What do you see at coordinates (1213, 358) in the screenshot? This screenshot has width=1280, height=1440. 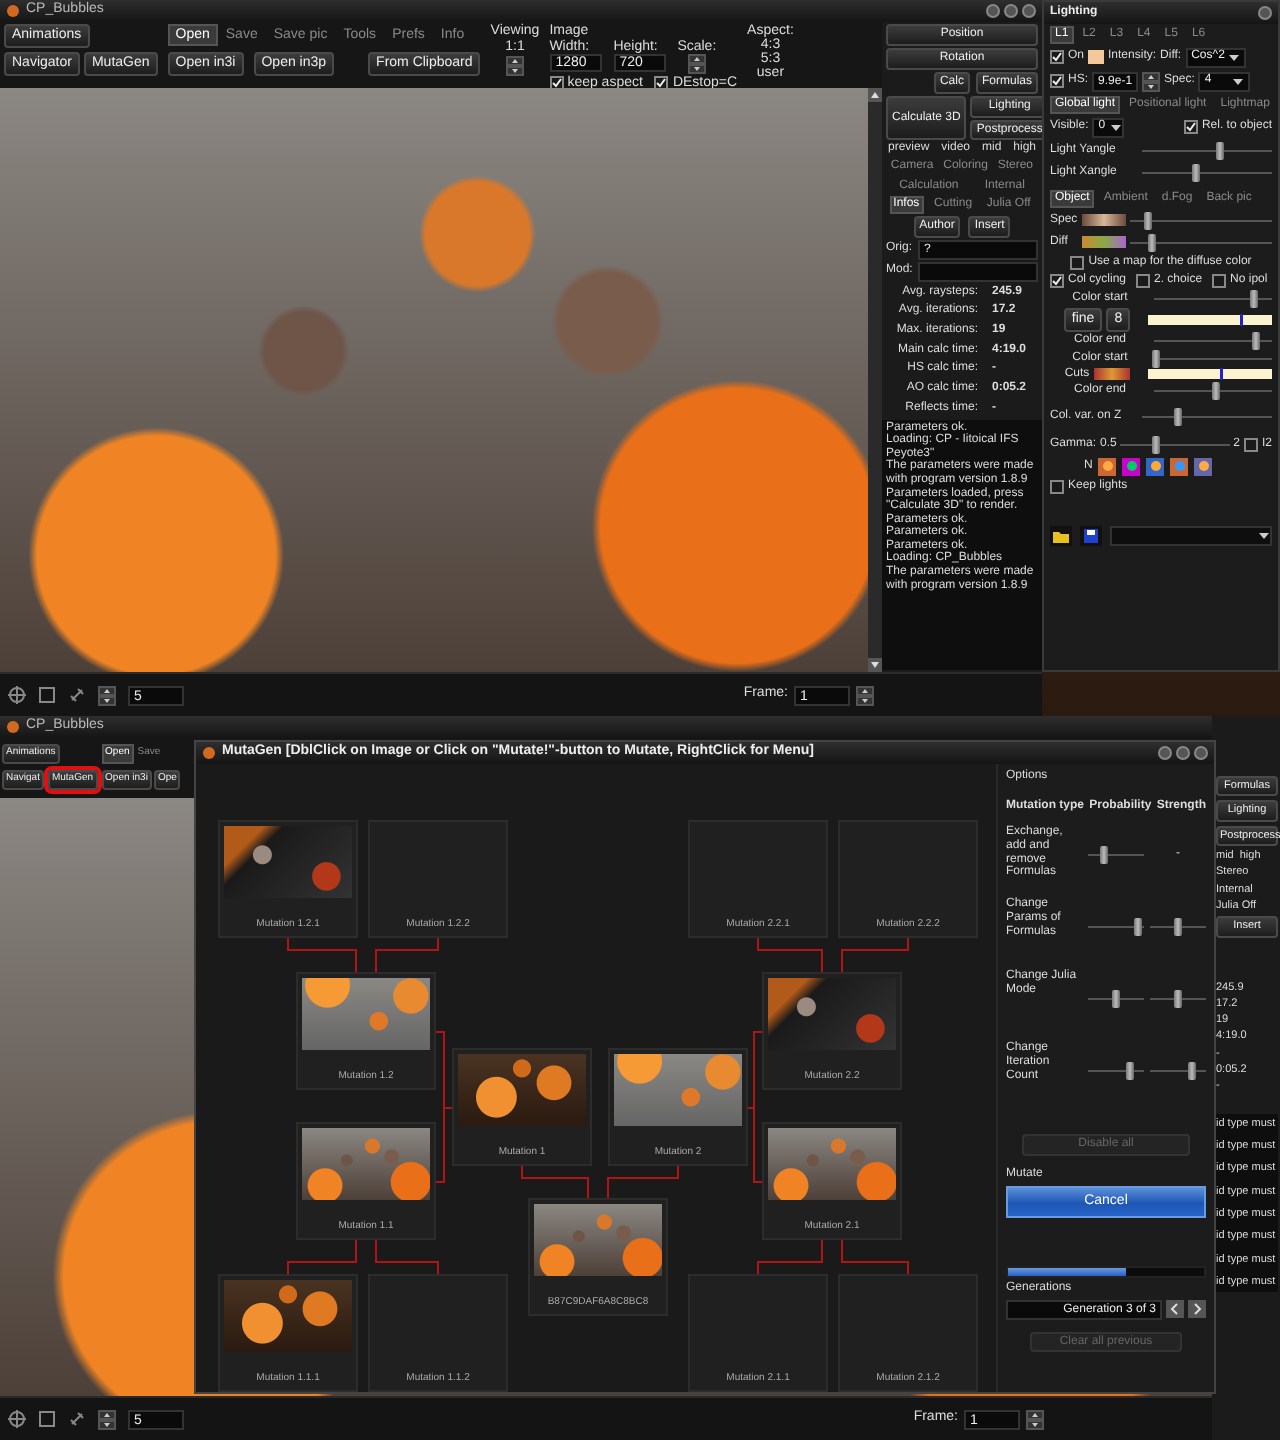 I see `slider-track` at bounding box center [1213, 358].